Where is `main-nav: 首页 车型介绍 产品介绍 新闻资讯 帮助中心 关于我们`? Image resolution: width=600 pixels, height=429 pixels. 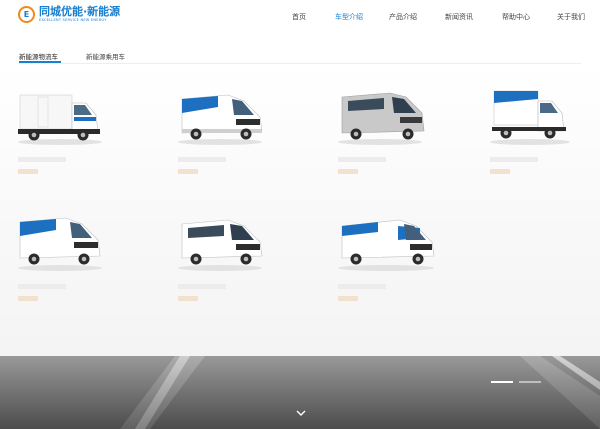 main-nav: 首页 车型介绍 产品介绍 新闻资讯 帮助中心 关于我们 is located at coordinates (300, 18).